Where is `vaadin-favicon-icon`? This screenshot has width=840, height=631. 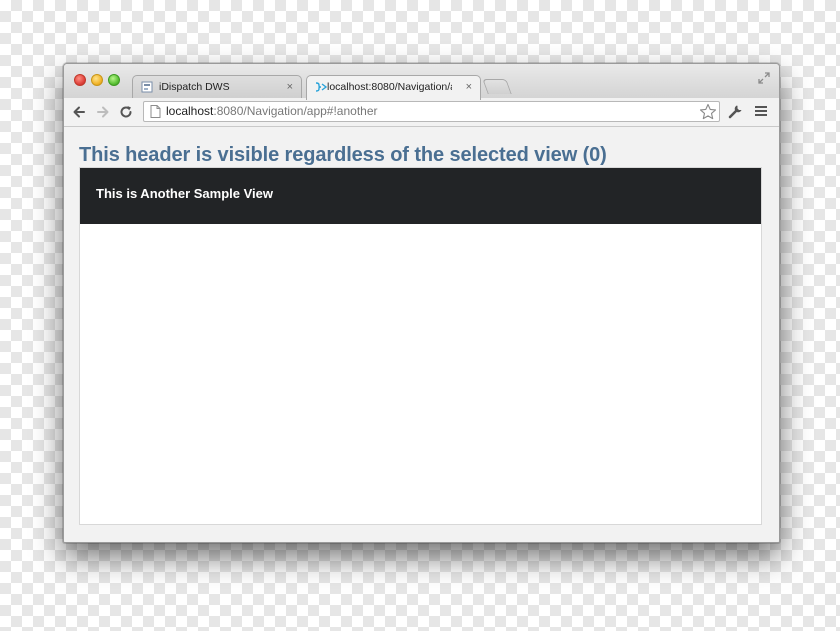 vaadin-favicon-icon is located at coordinates (321, 87).